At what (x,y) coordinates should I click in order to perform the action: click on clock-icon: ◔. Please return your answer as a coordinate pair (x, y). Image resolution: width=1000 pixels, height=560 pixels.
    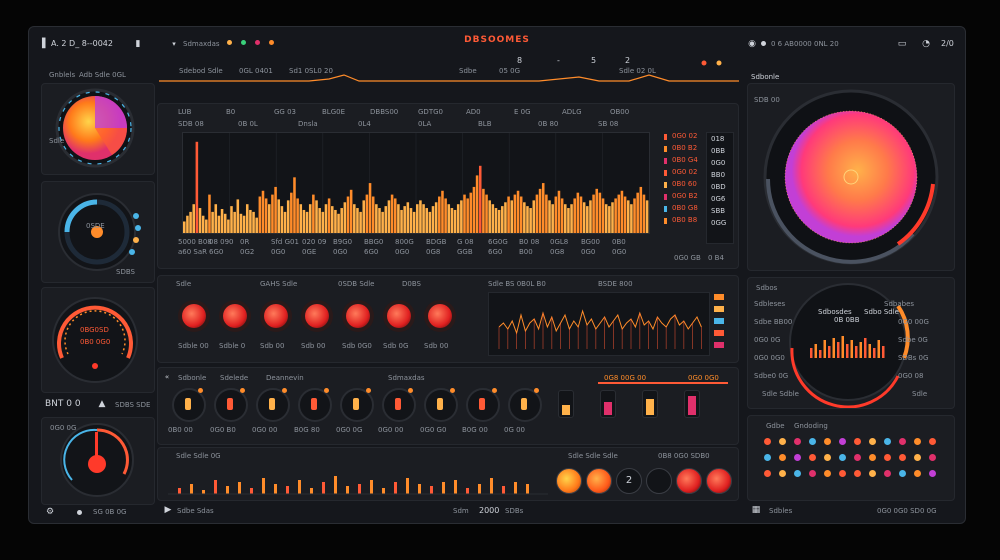
    Looking at the image, I should click on (926, 44).